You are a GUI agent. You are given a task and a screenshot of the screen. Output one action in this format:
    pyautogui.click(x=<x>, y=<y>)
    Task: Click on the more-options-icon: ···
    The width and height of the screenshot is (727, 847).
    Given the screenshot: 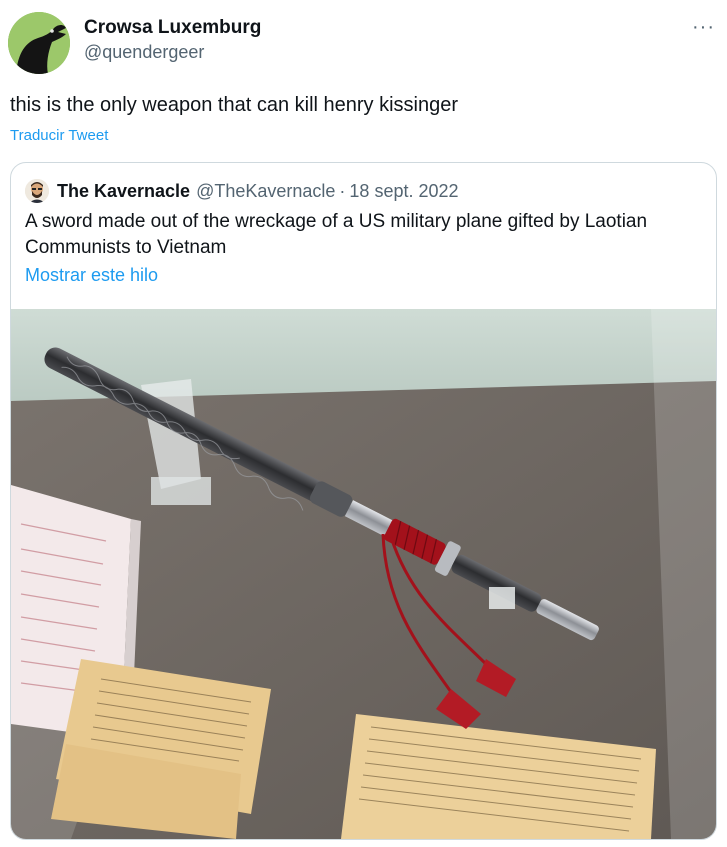 What is the action you would take?
    pyautogui.click(x=703, y=27)
    